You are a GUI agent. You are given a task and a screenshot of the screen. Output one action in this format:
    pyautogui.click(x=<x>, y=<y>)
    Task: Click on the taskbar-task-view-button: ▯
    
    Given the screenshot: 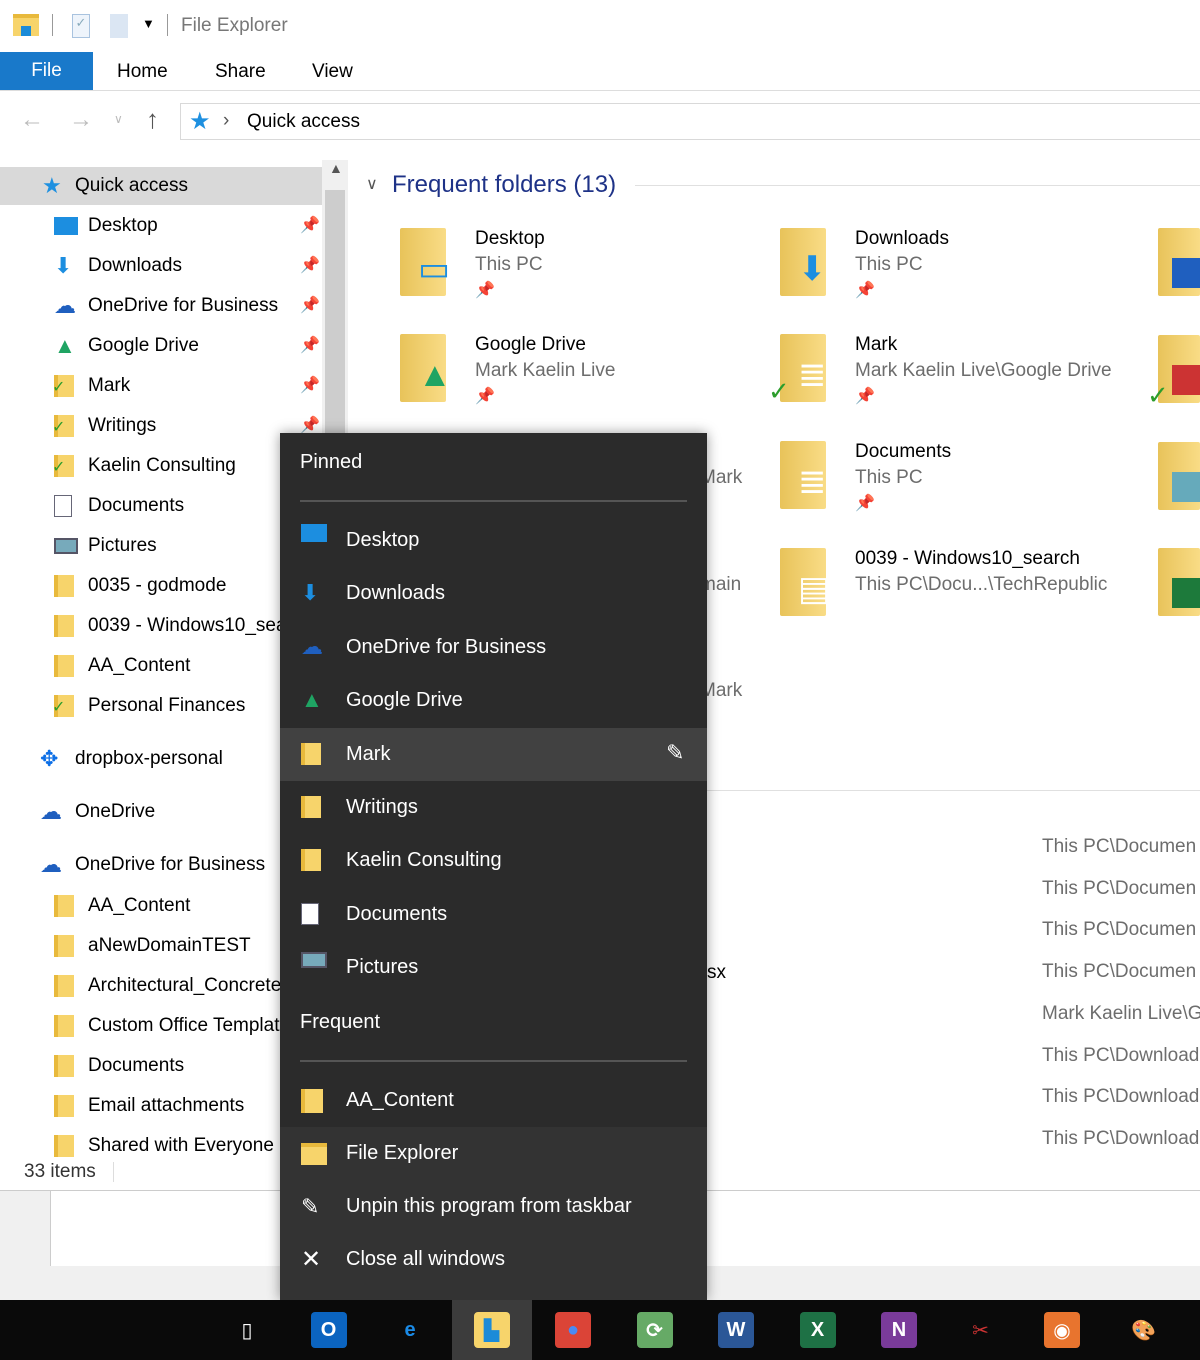 What is the action you would take?
    pyautogui.click(x=247, y=1330)
    